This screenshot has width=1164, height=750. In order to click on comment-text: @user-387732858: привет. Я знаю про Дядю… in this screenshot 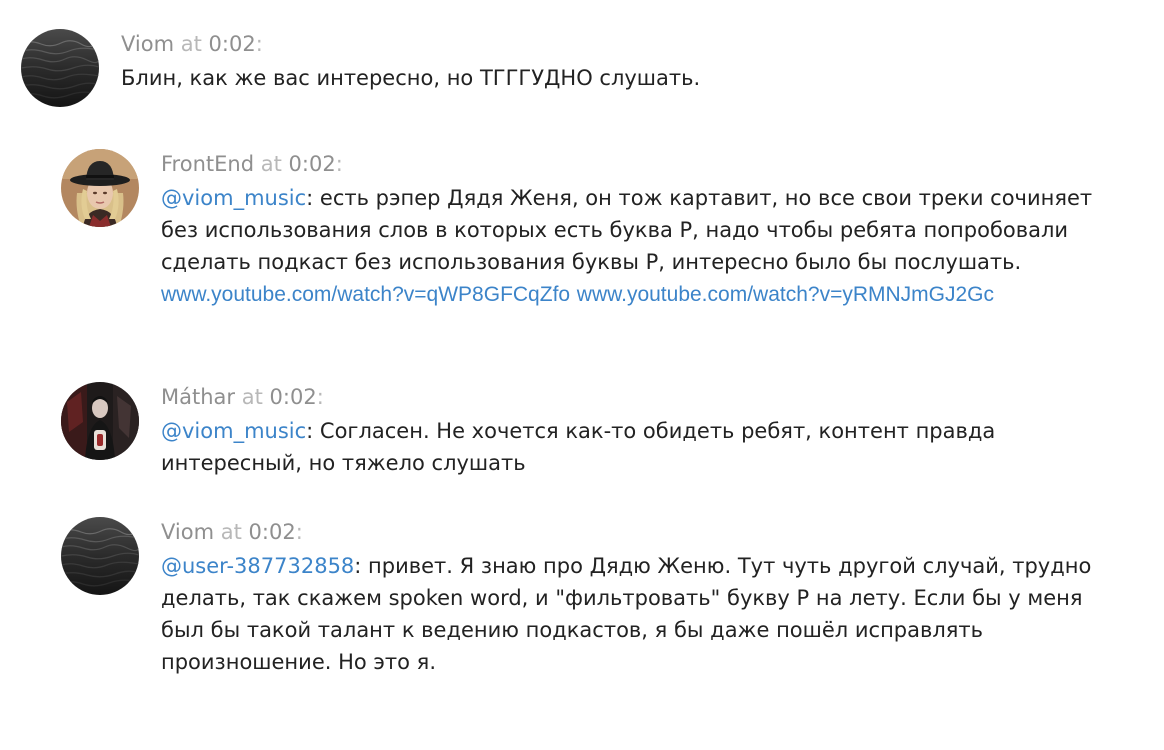, I will do `click(641, 614)`.